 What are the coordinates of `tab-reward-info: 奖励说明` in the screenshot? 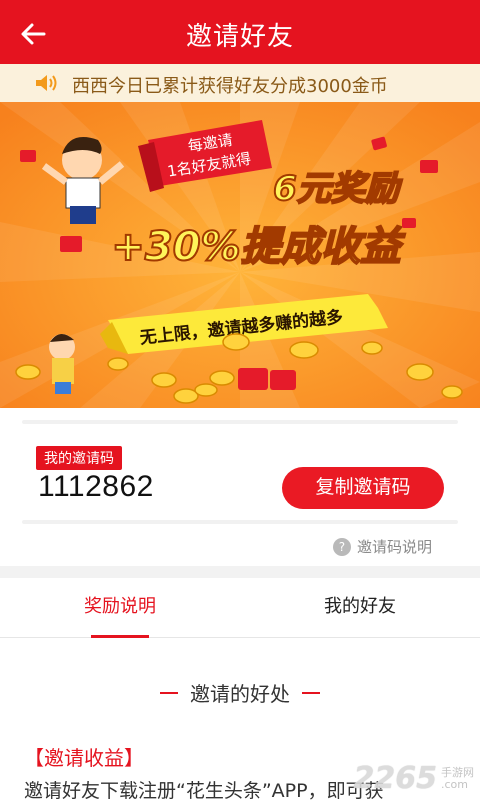 It's located at (120, 608).